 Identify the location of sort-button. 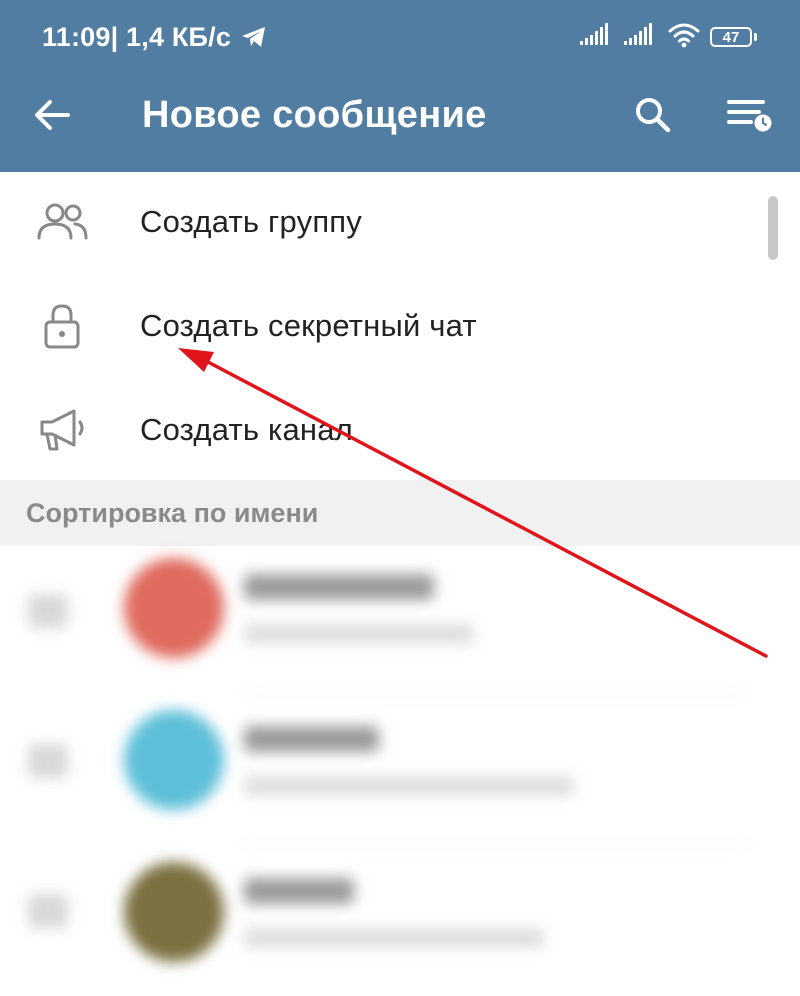
(750, 115).